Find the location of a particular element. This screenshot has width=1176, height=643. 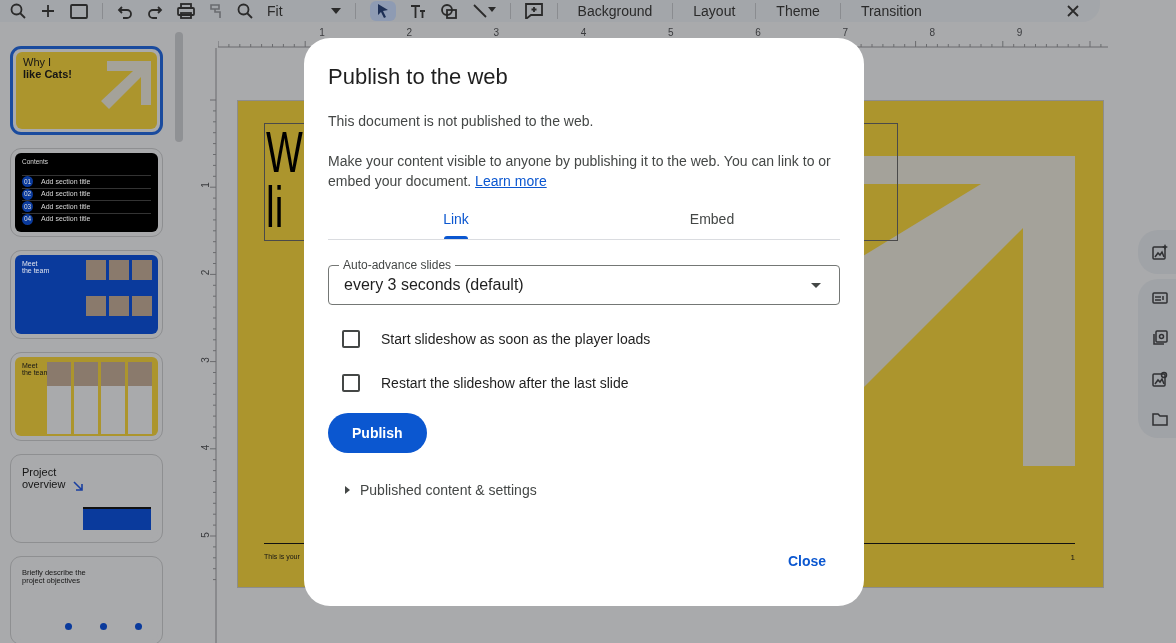

search-icon is located at coordinates (18, 11).